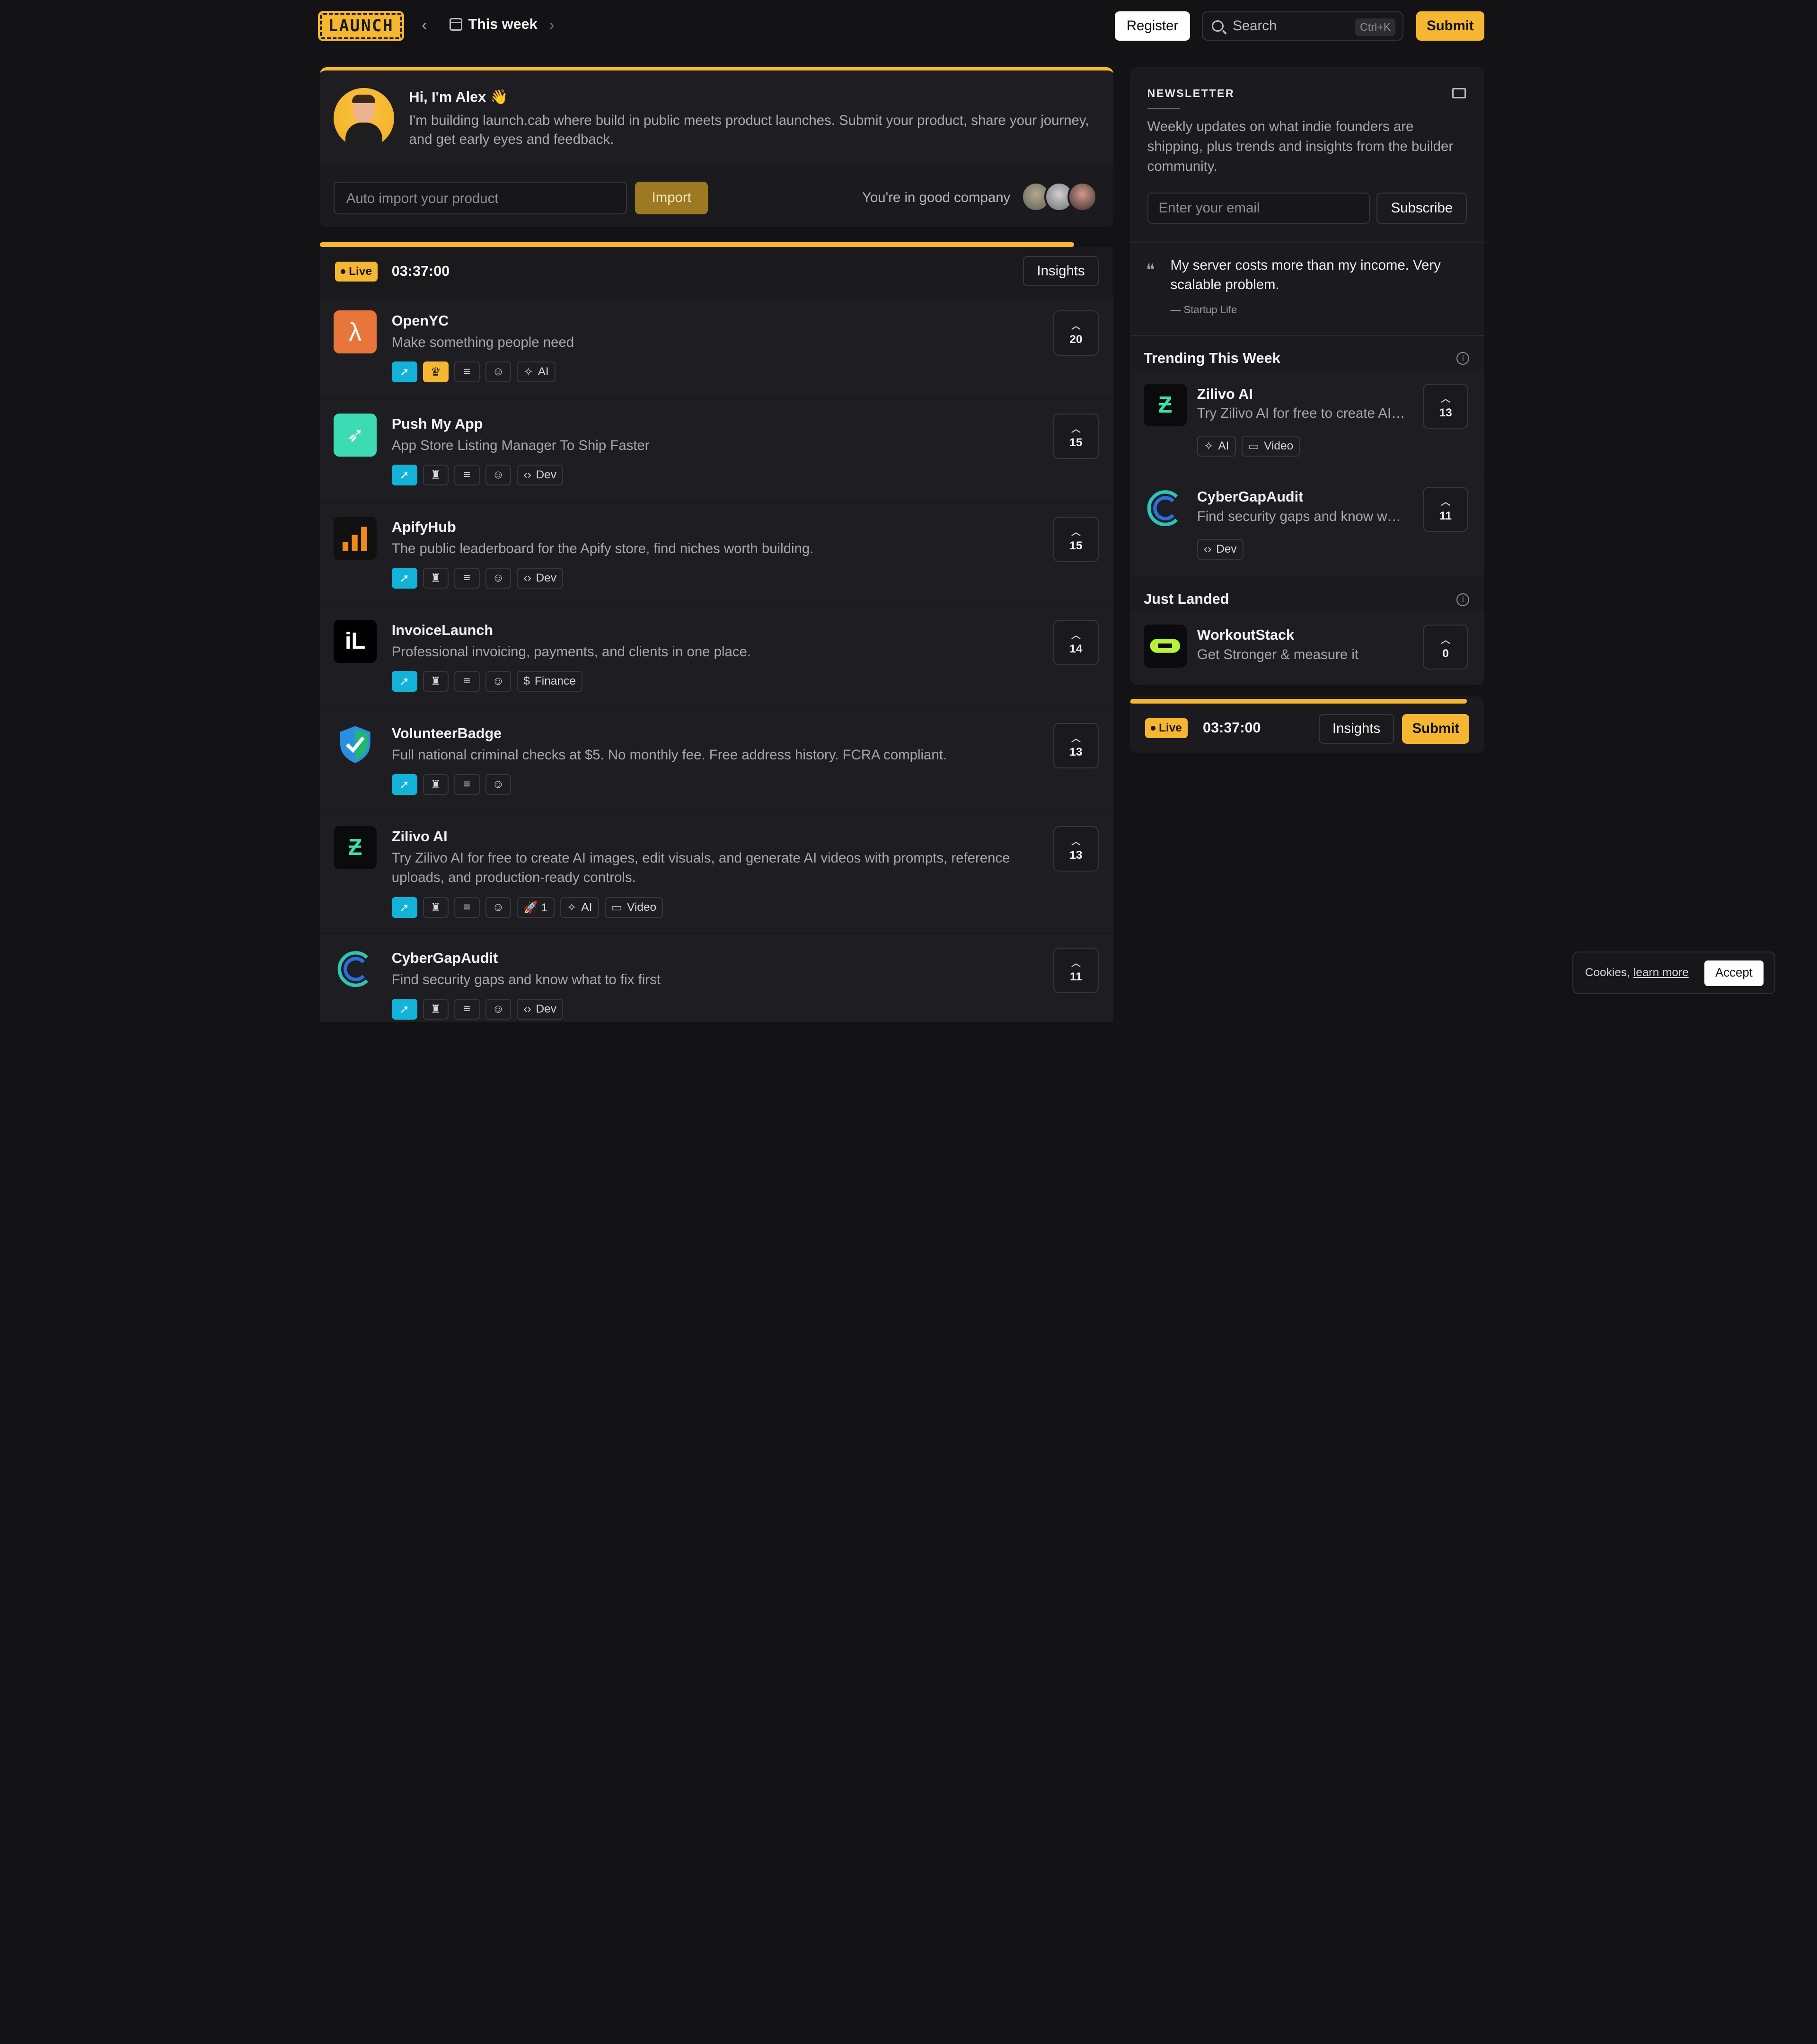 The image size is (1817, 2044). What do you see at coordinates (356, 744) in the screenshot?
I see `shield-icon` at bounding box center [356, 744].